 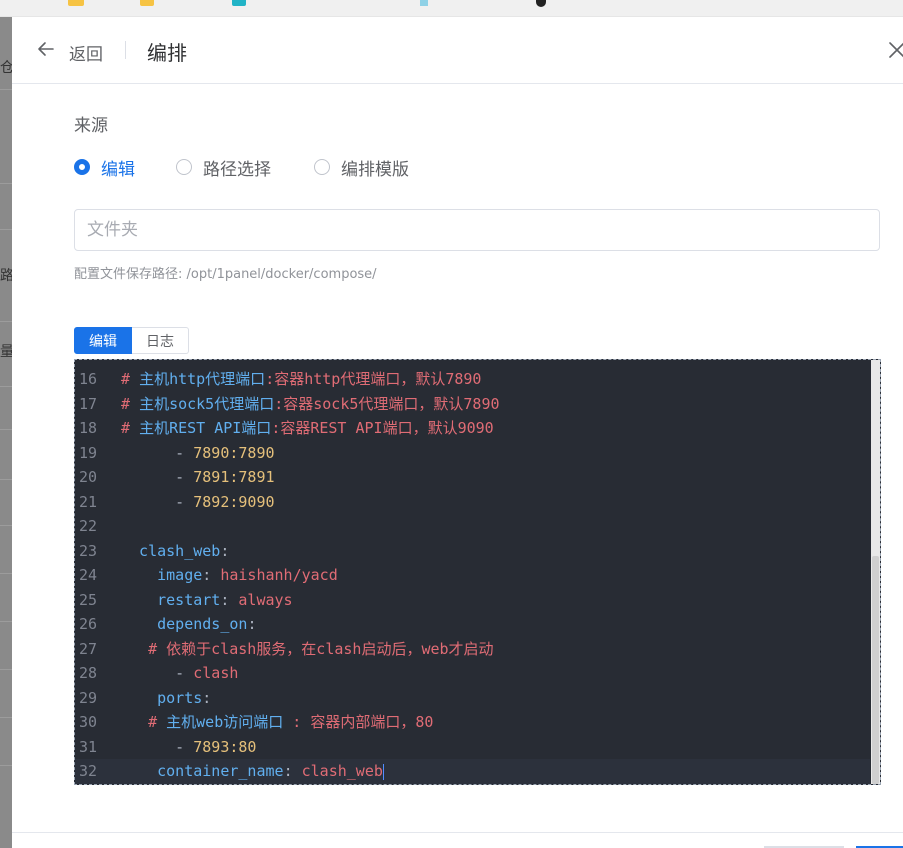 What do you see at coordinates (279, 575) in the screenshot?
I see `code-token: haishanh/yacd` at bounding box center [279, 575].